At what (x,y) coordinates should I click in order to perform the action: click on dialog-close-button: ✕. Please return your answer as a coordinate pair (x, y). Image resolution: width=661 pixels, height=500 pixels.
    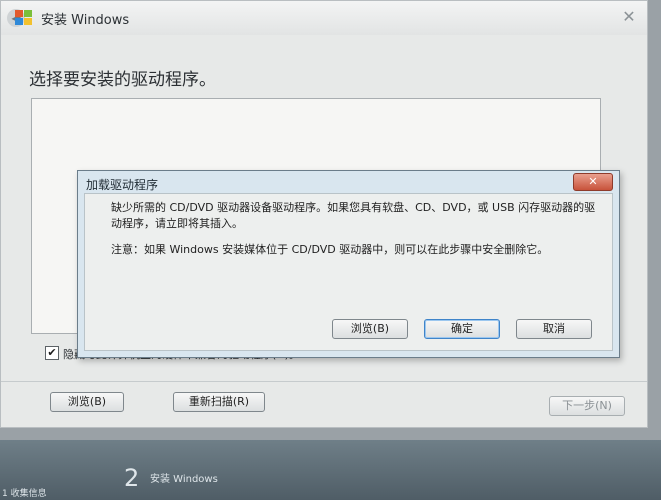
    Looking at the image, I should click on (593, 182).